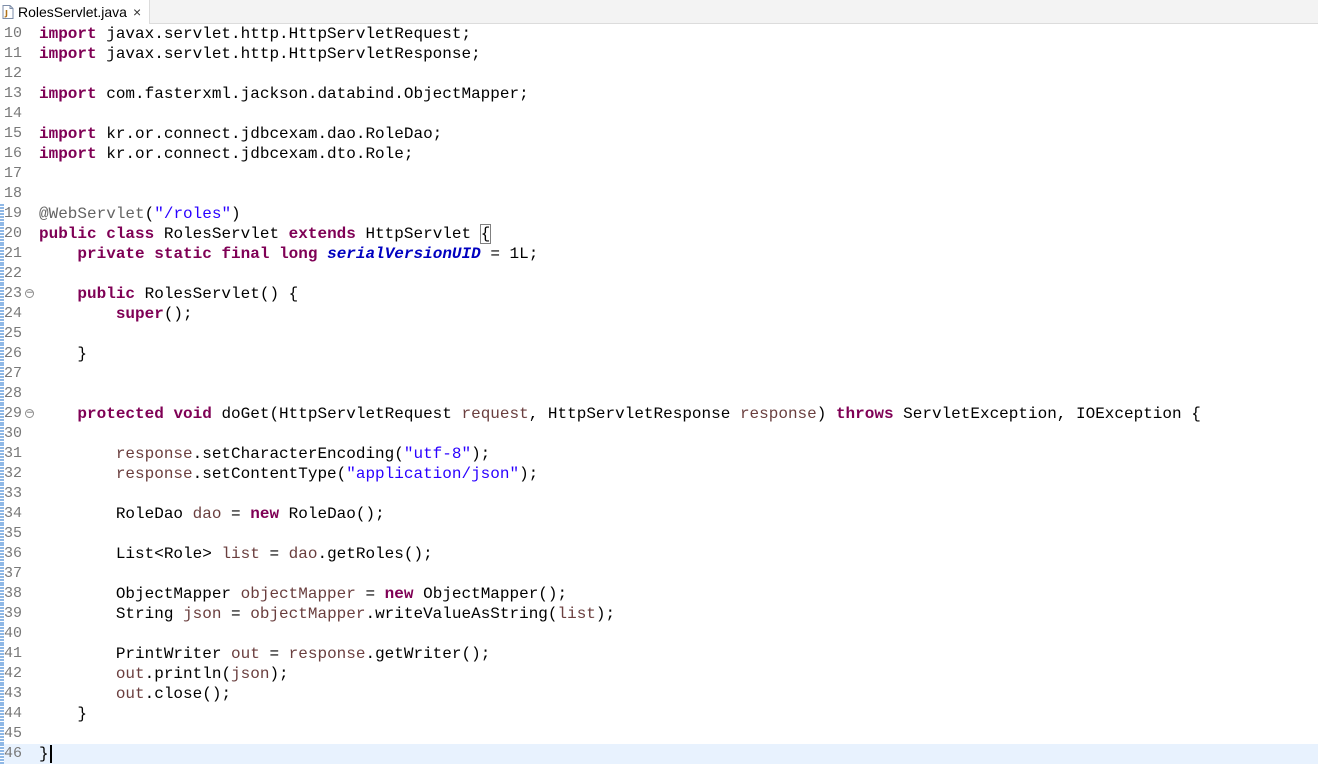 The height and width of the screenshot is (766, 1318). What do you see at coordinates (245, 654) in the screenshot?
I see `code-token: out` at bounding box center [245, 654].